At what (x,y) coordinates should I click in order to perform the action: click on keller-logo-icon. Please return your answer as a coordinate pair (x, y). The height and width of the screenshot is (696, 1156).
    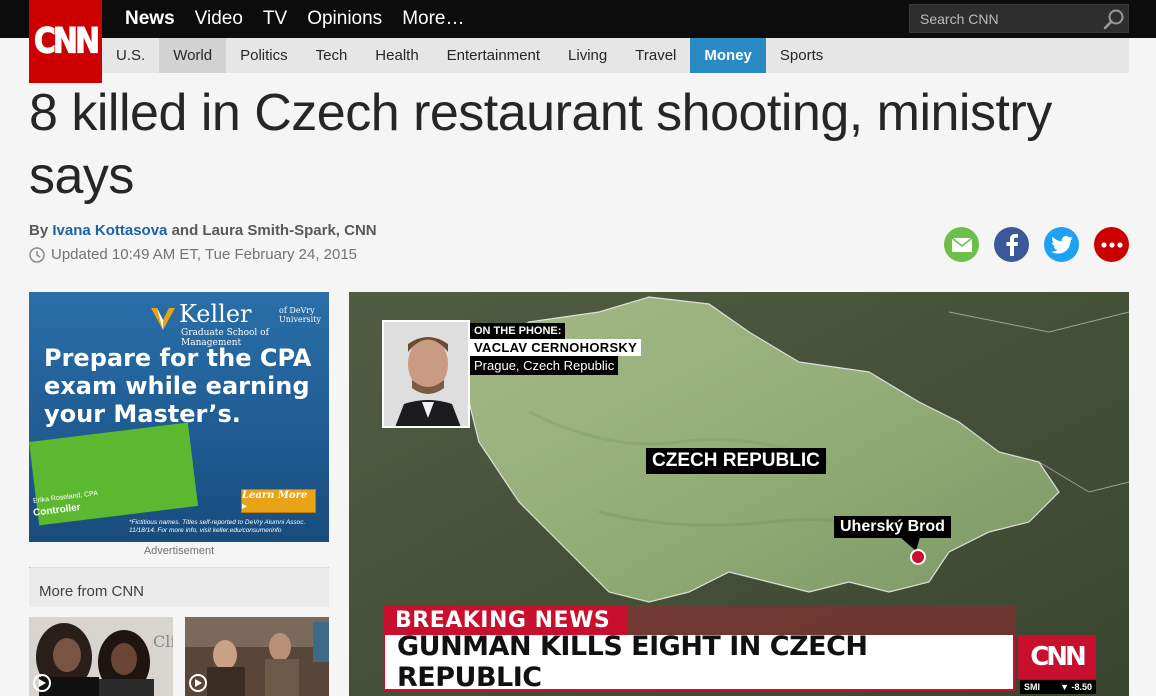
    Looking at the image, I should click on (163, 319).